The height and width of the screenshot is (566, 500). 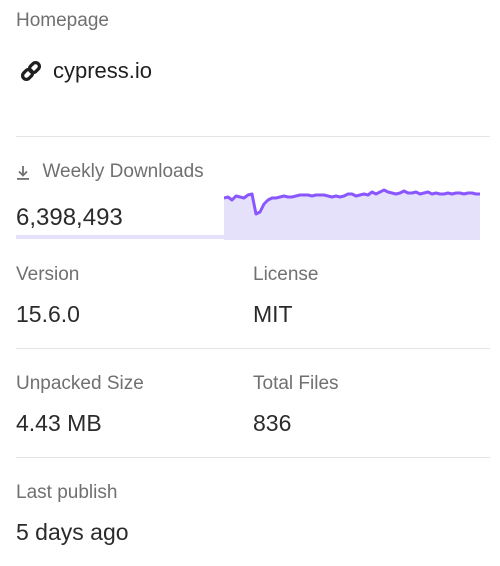 I want to click on last-publish-label: Last publish, so click(x=67, y=492).